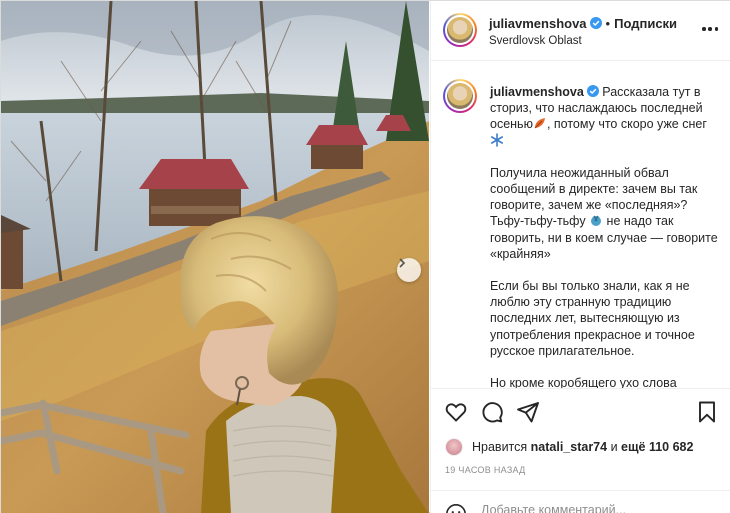 The image size is (730, 513). I want to click on liker-username: natali_star74, so click(569, 447).